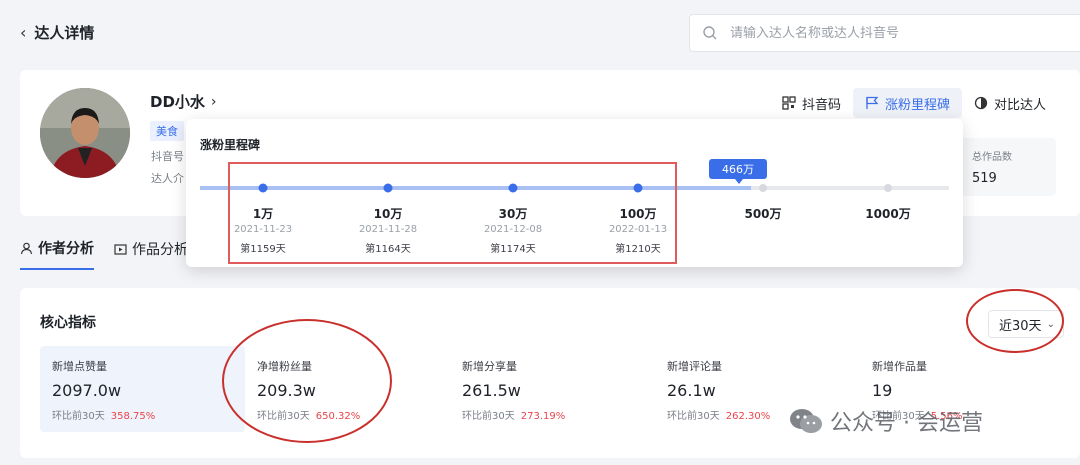 The width and height of the screenshot is (1080, 465). What do you see at coordinates (160, 250) in the screenshot?
I see `tab-works-analysis-label: 作品分析` at bounding box center [160, 250].